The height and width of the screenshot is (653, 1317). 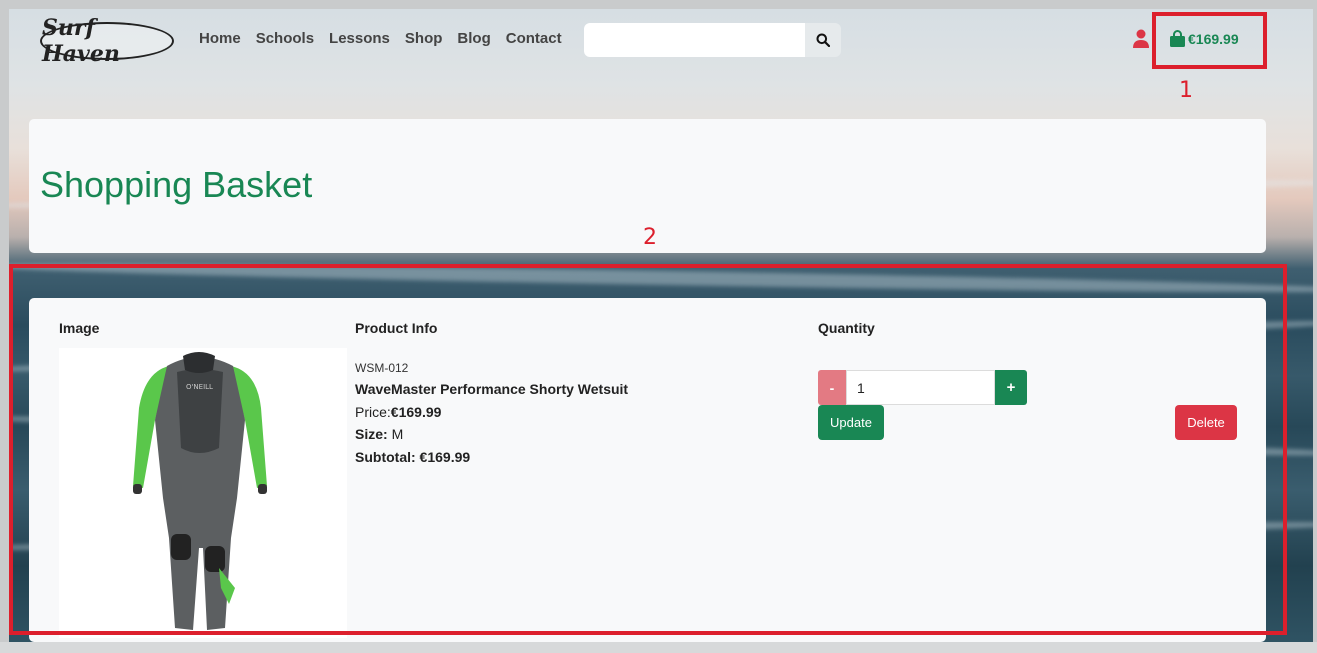 I want to click on window-bottom-edge, so click(x=658, y=647).